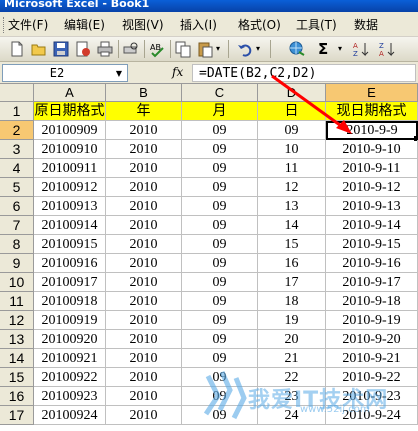 The height and width of the screenshot is (431, 418). Describe the element at coordinates (292, 168) in the screenshot. I see `table-cell: 11` at that location.